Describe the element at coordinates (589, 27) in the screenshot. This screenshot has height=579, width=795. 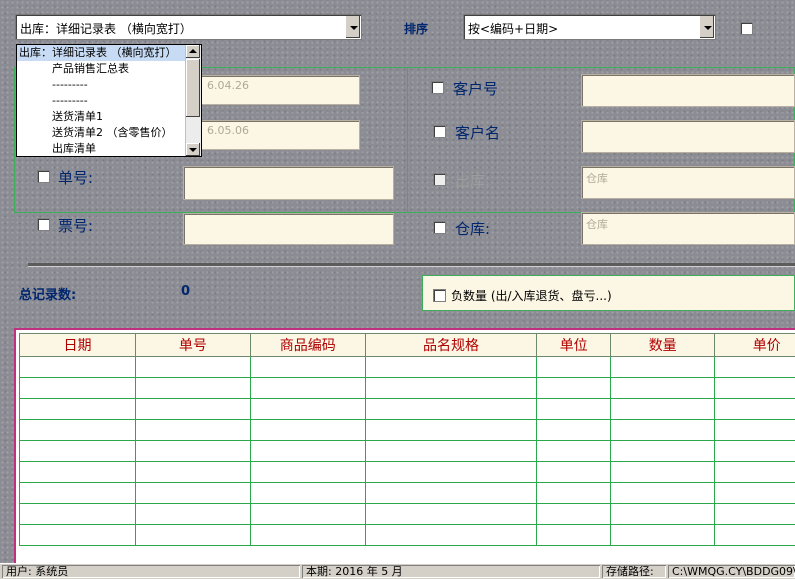
I see `sort-select: 按<编码+日期>` at that location.